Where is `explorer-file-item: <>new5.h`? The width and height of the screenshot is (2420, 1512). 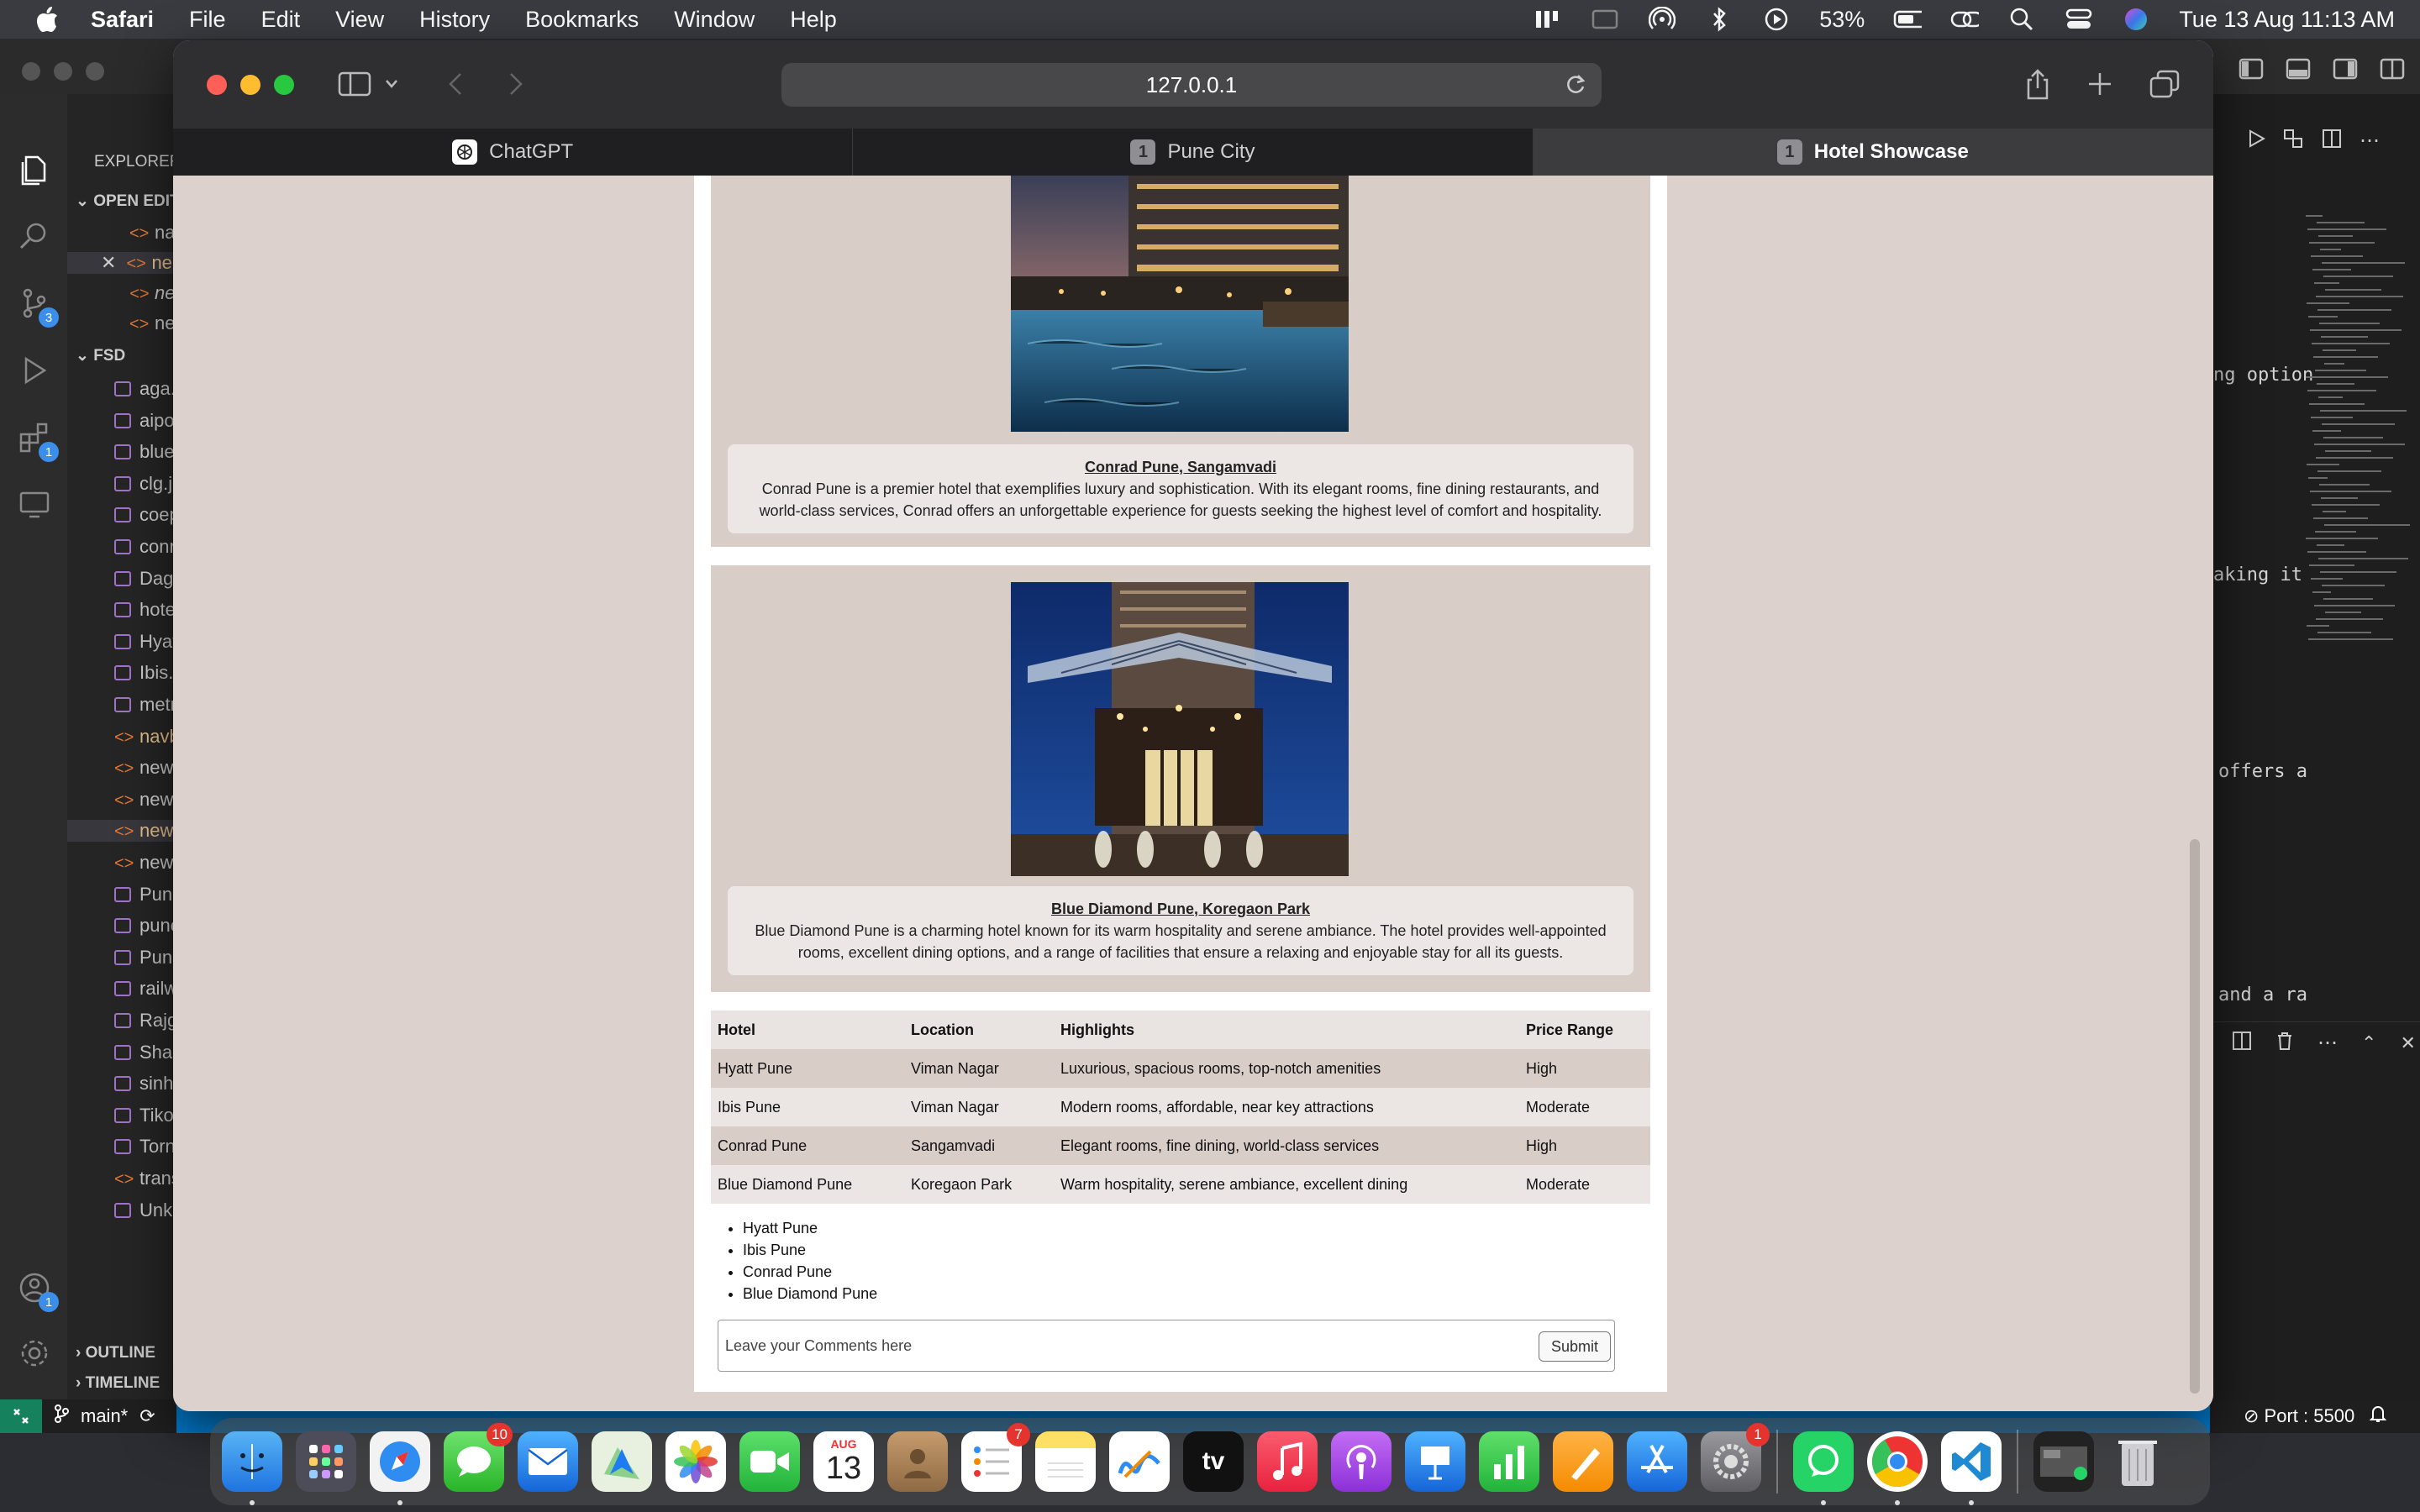 explorer-file-item: <>new5.h is located at coordinates (121, 831).